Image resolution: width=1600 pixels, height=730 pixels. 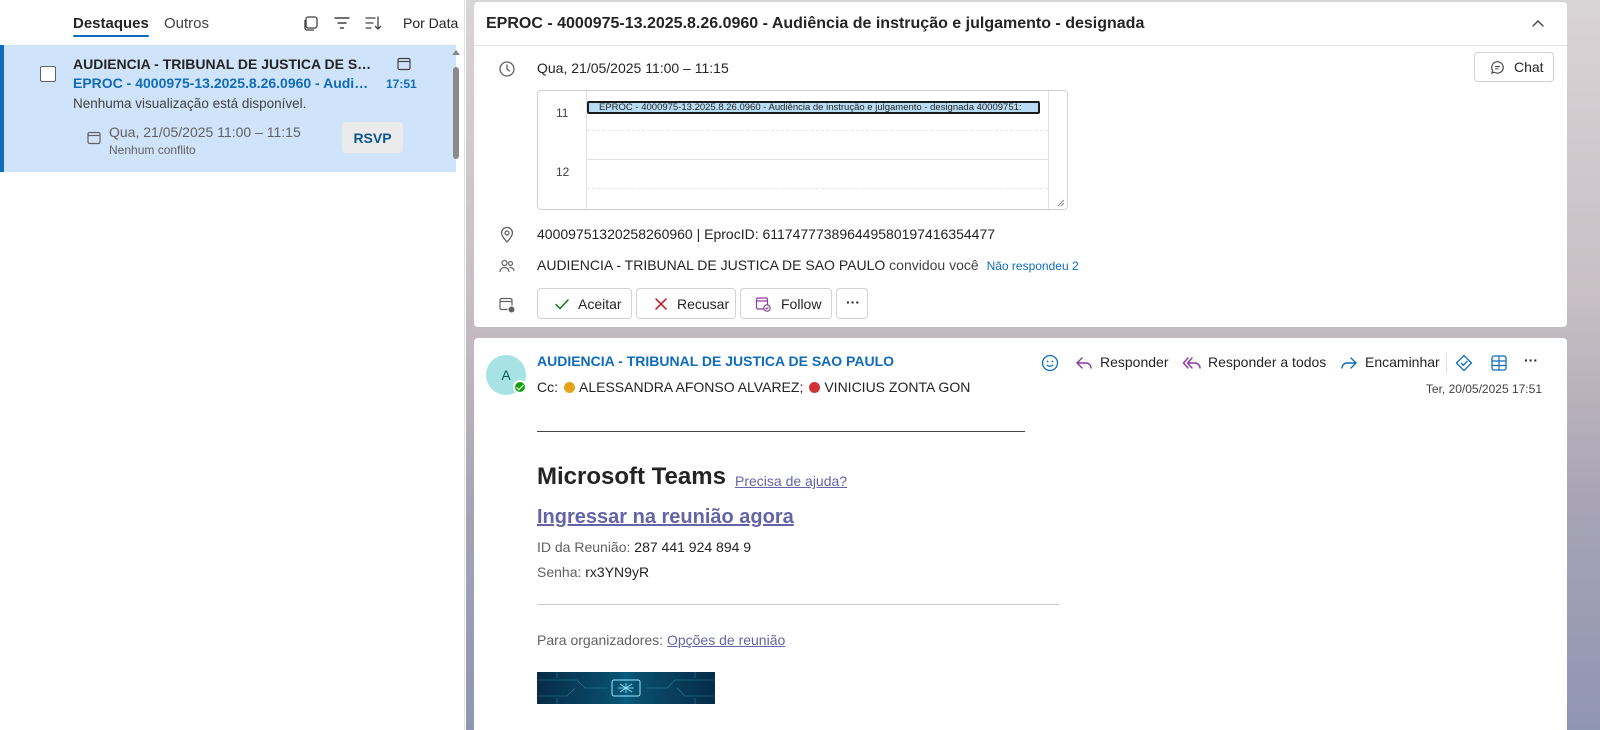 I want to click on filter-icon, so click(x=342, y=23).